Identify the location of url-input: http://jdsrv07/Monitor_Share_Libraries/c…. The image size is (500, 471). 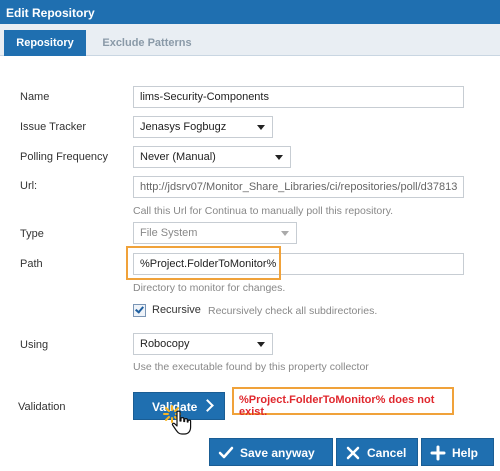
(298, 187).